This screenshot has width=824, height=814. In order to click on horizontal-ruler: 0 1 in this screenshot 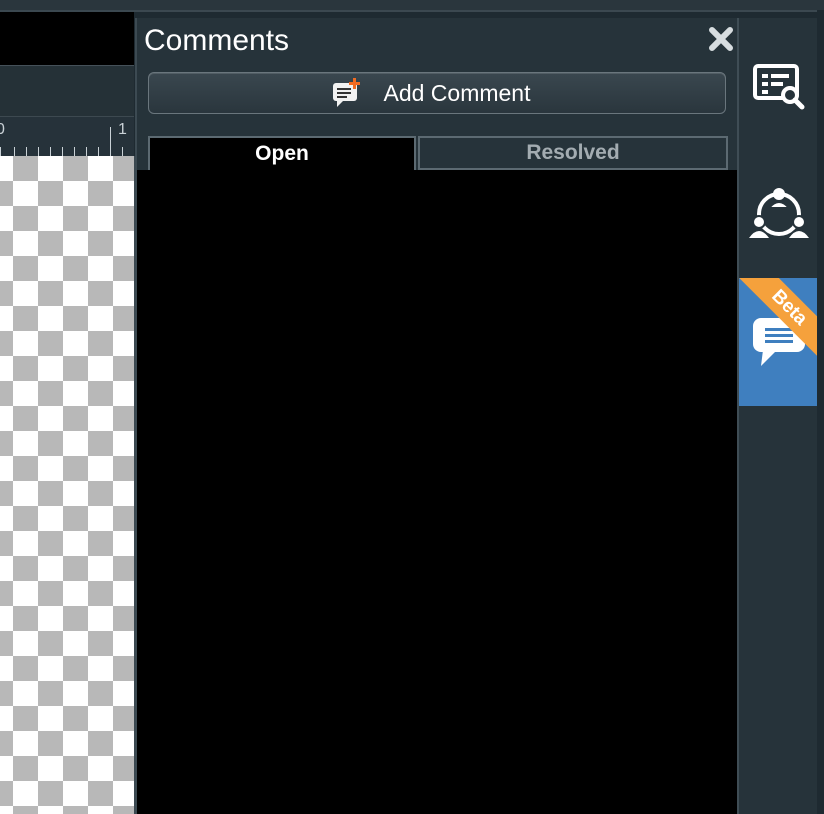, I will do `click(67, 136)`.